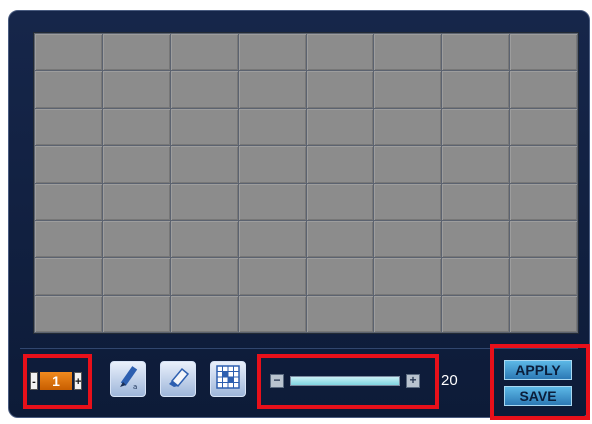 This screenshot has height=424, width=592. I want to click on stepper-highlight, so click(57, 381).